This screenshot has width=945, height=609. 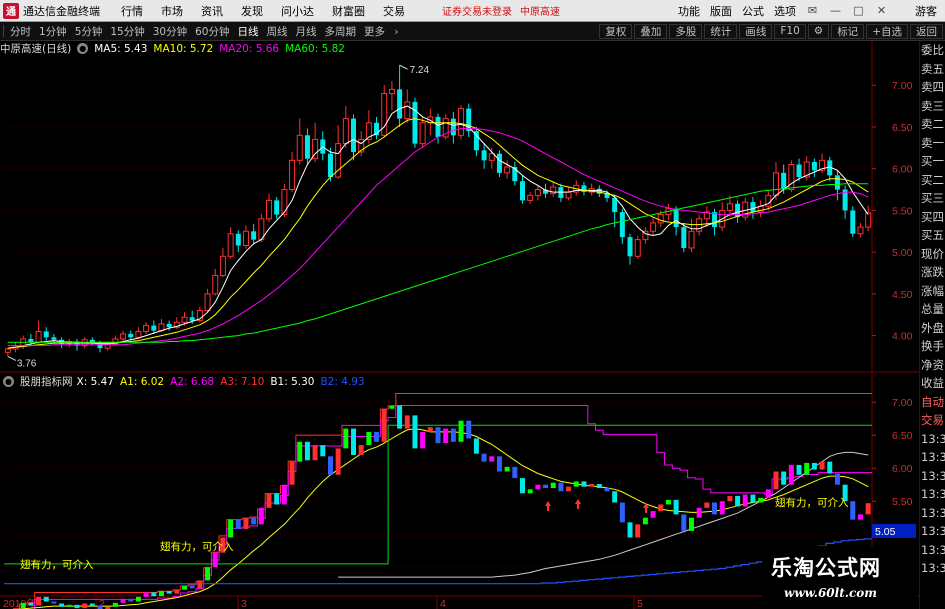 What do you see at coordinates (932, 328) in the screenshot?
I see `side-tab-15: 外盘` at bounding box center [932, 328].